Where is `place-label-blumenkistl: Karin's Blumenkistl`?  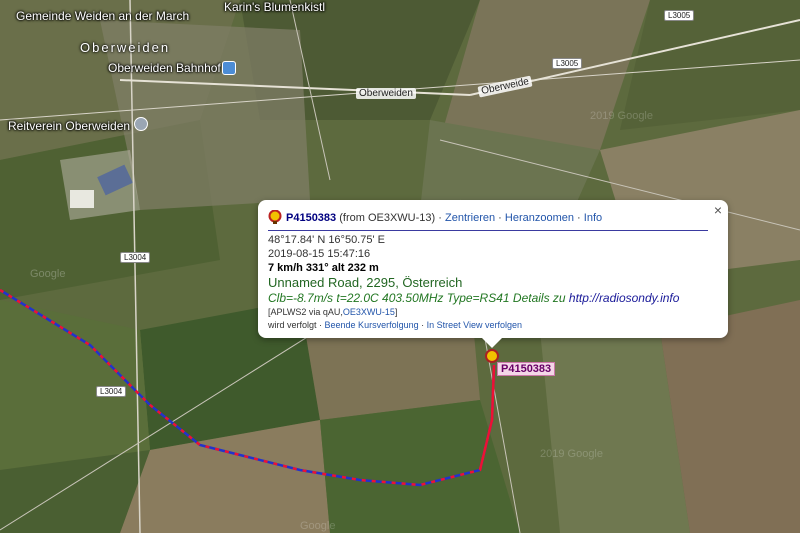
place-label-blumenkistl: Karin's Blumenkistl is located at coordinates (274, 7).